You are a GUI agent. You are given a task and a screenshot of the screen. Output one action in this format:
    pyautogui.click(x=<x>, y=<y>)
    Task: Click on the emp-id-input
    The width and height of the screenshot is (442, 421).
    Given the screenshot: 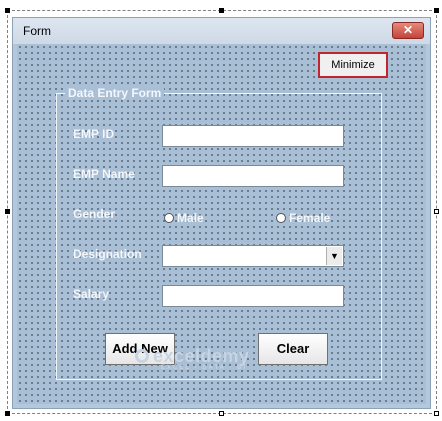 What is the action you would take?
    pyautogui.click(x=253, y=136)
    